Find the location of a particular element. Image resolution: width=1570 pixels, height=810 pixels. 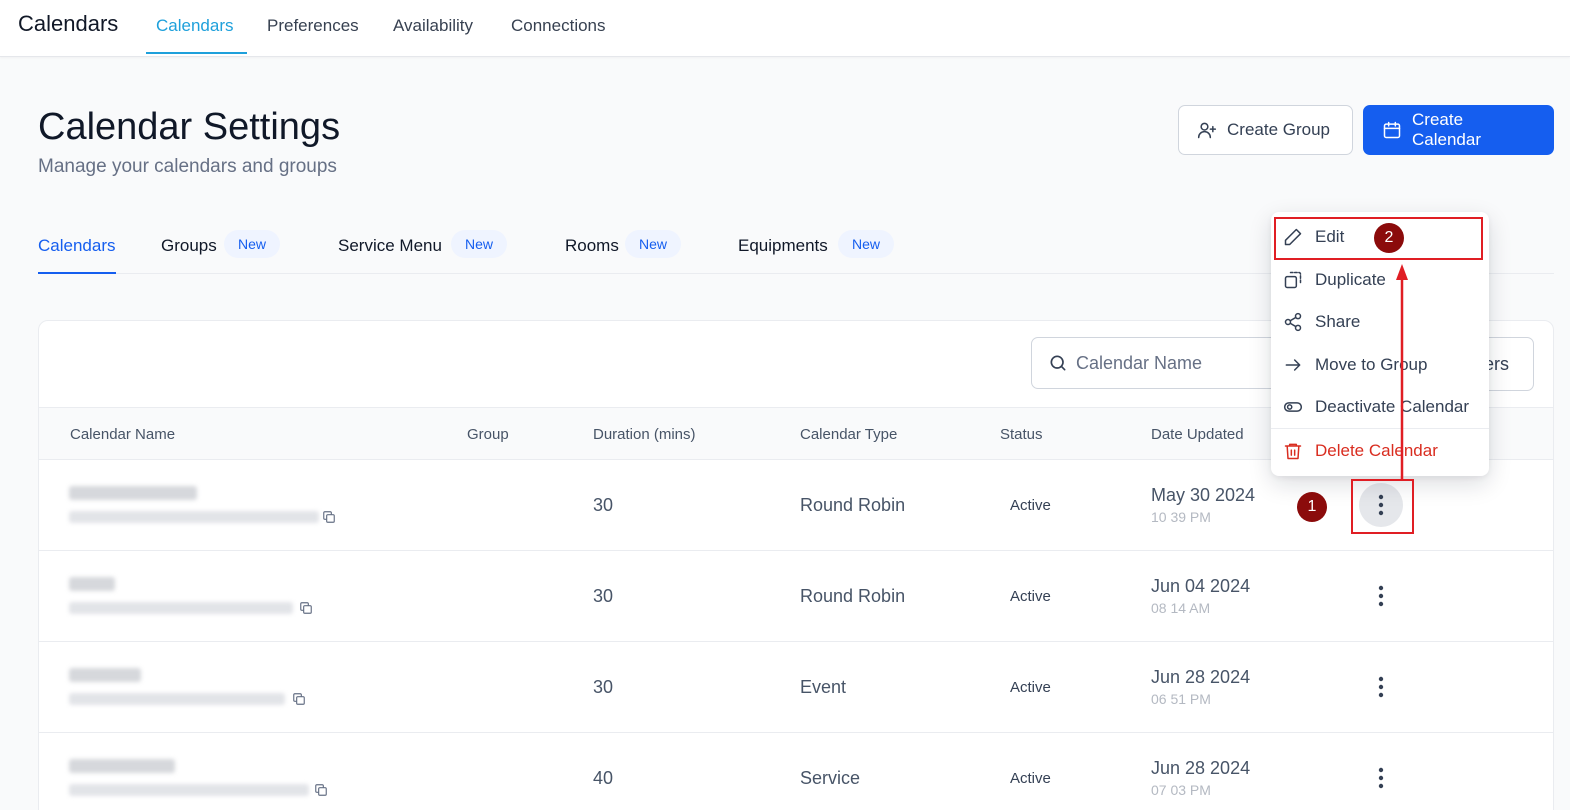

menu-item-share: Share is located at coordinates (1380, 322).